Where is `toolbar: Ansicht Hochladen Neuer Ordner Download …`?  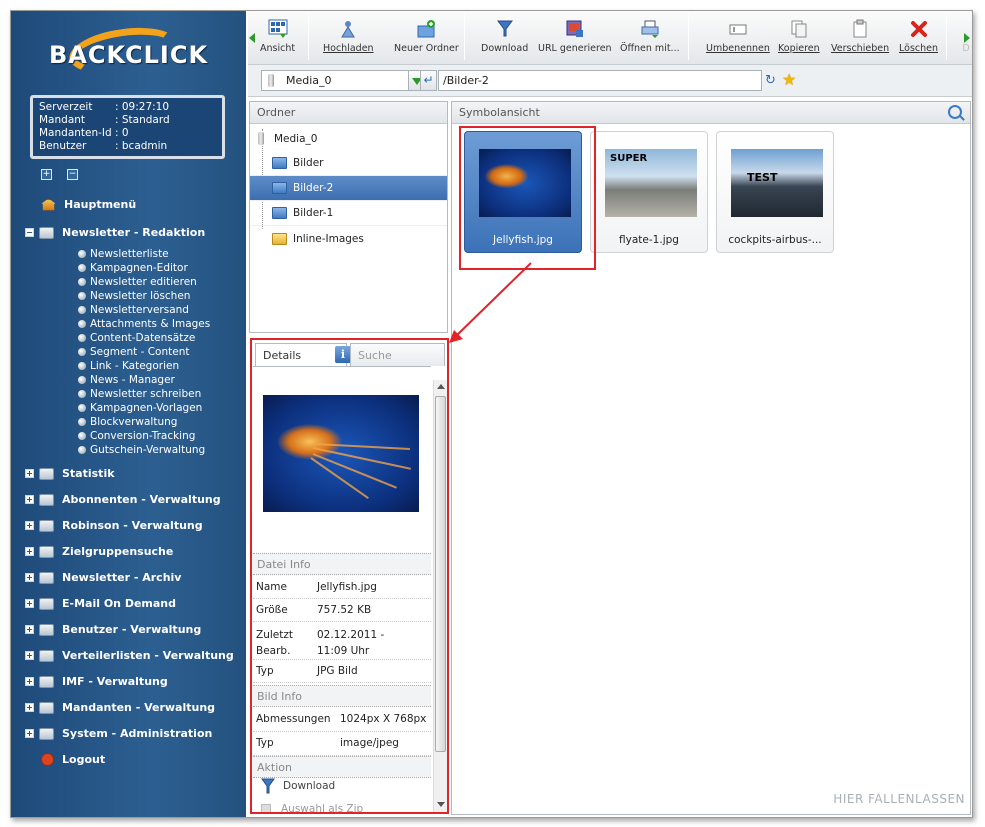 toolbar: Ansicht Hochladen Neuer Ordner Download … is located at coordinates (610, 38).